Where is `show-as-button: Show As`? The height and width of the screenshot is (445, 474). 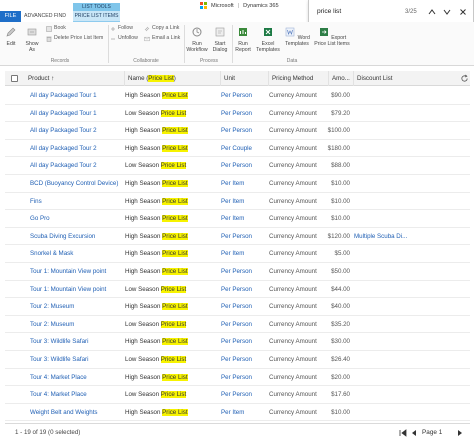
show-as-button: Show As is located at coordinates (32, 39).